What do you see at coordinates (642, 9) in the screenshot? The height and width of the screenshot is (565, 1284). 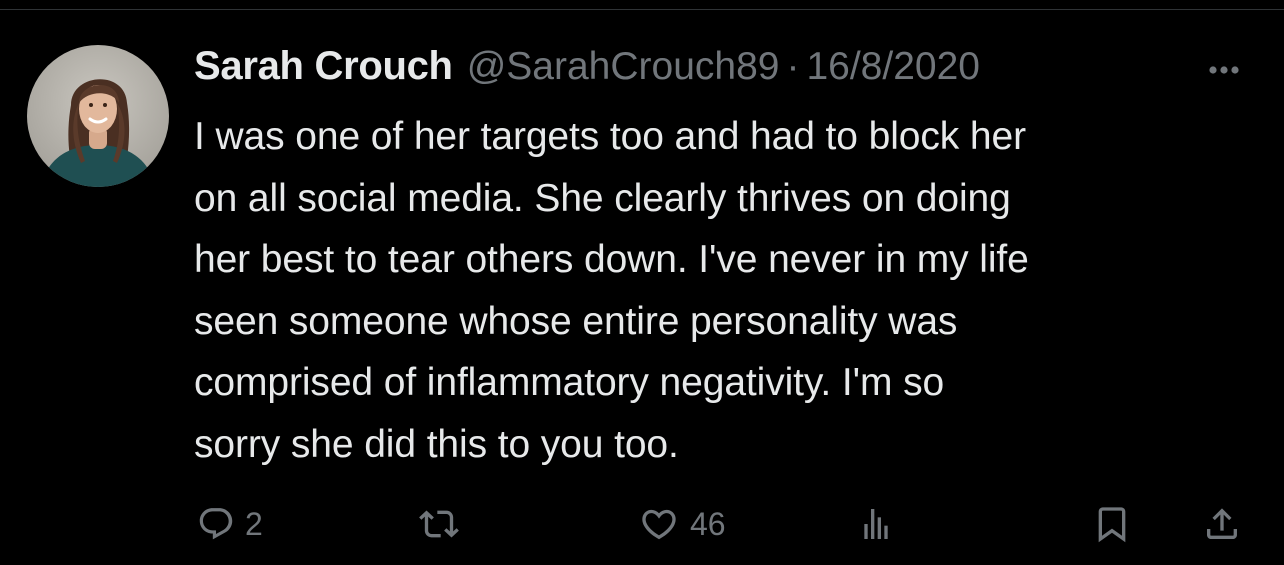 I see `top-divider` at bounding box center [642, 9].